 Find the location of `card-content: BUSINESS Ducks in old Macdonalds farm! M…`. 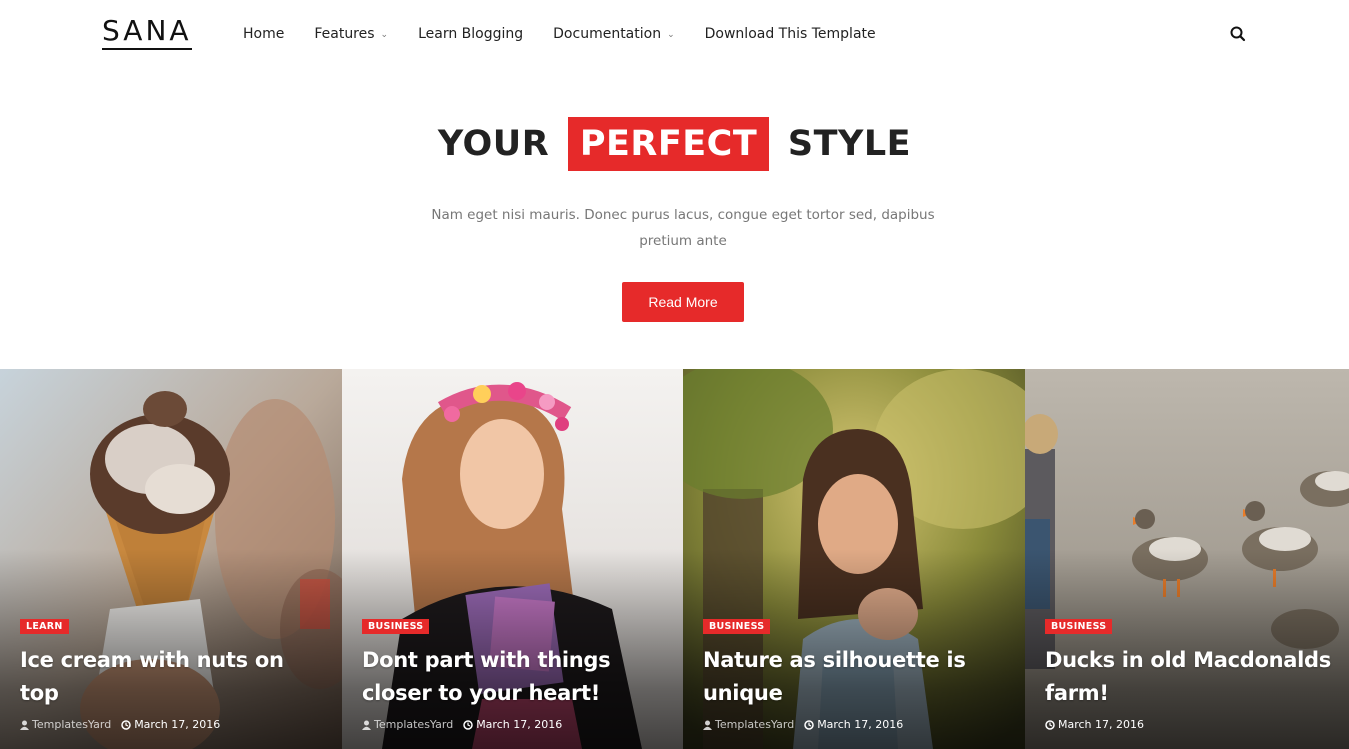

card-content: BUSINESS Ducks in old Macdonalds farm! M… is located at coordinates (1190, 672).